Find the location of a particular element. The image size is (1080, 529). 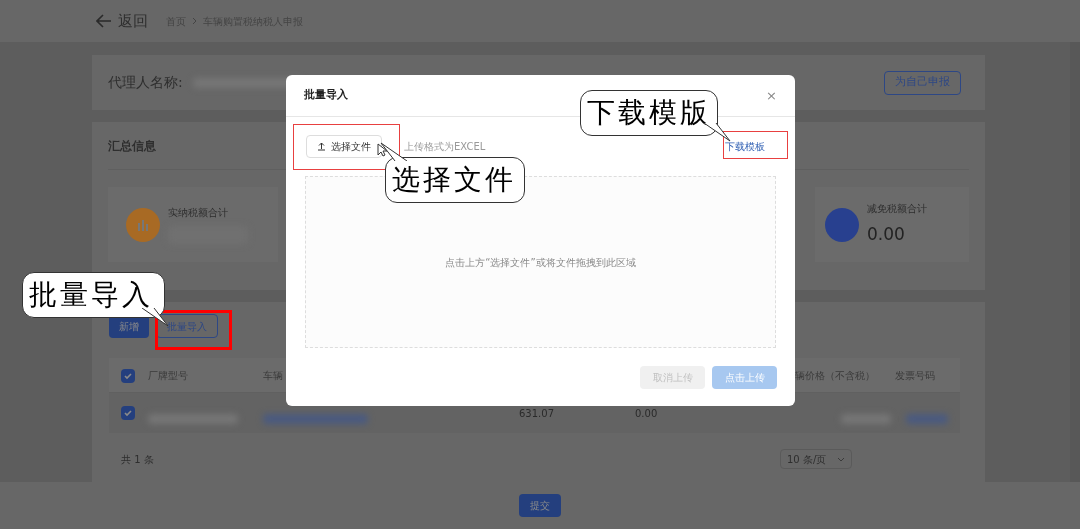

upload-hint: 上传格式为EXCEL is located at coordinates (445, 147).